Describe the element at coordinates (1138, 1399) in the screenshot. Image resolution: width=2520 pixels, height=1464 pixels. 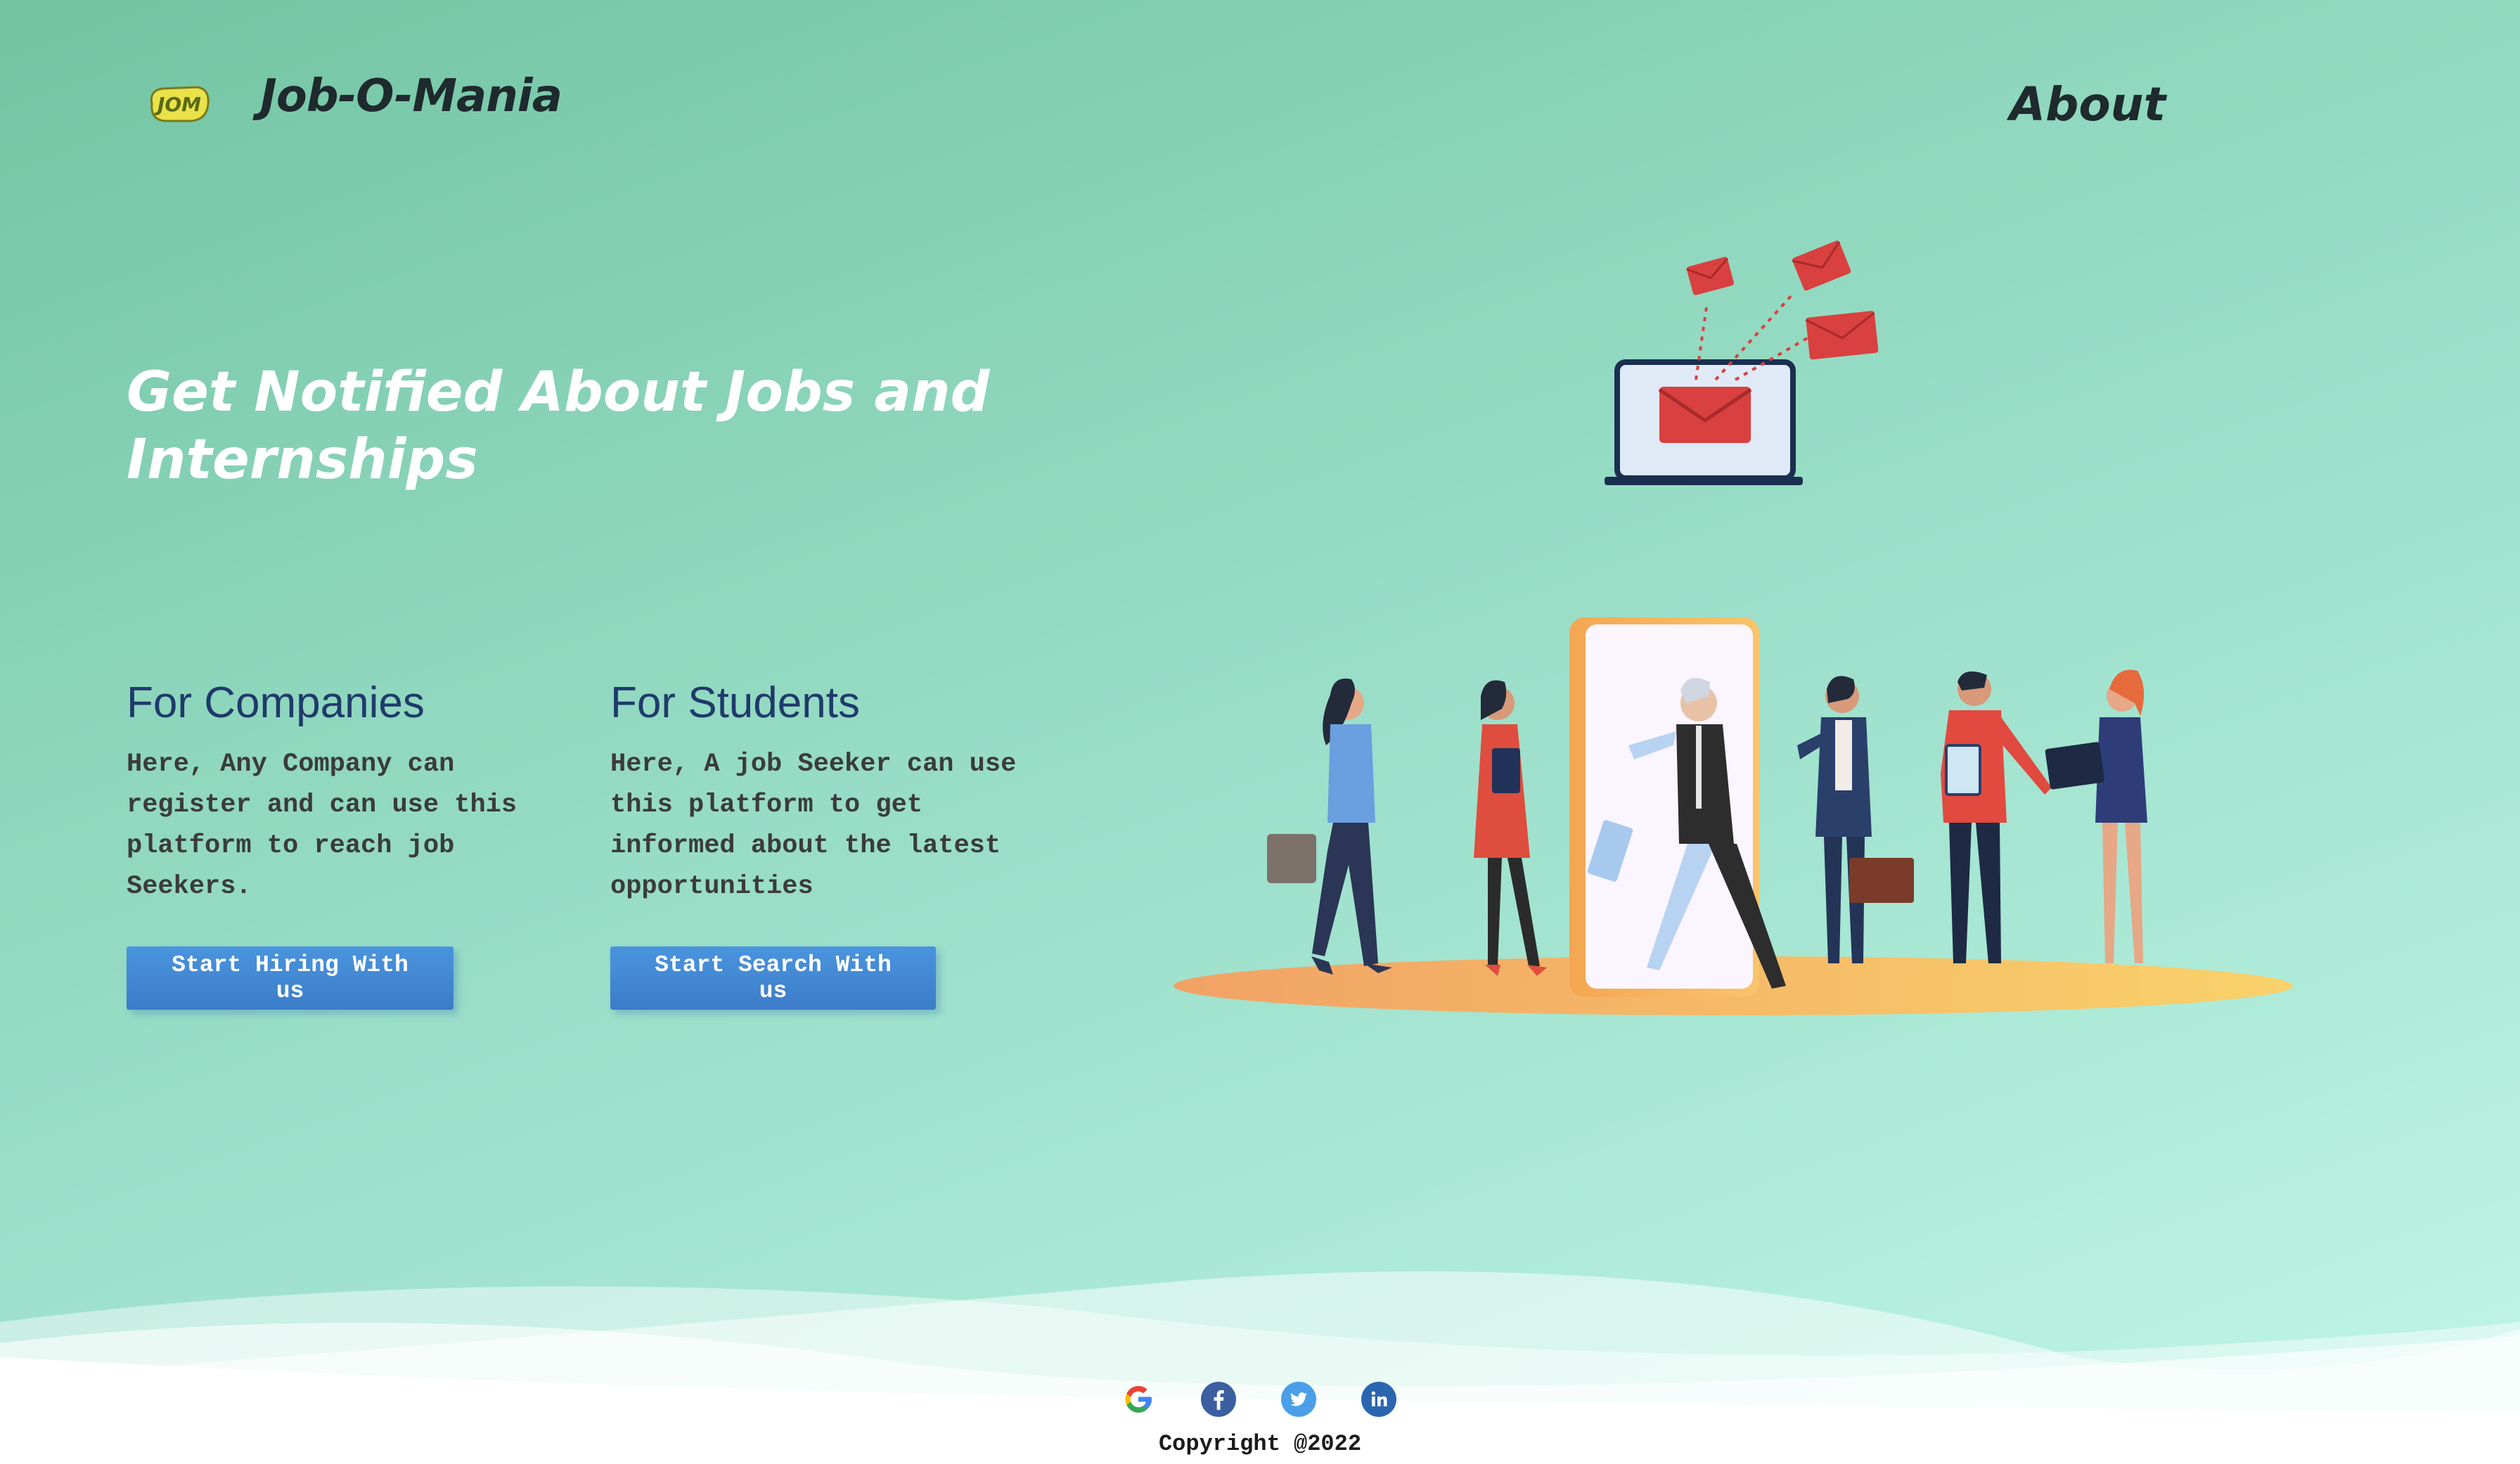
I see `google-icon` at that location.